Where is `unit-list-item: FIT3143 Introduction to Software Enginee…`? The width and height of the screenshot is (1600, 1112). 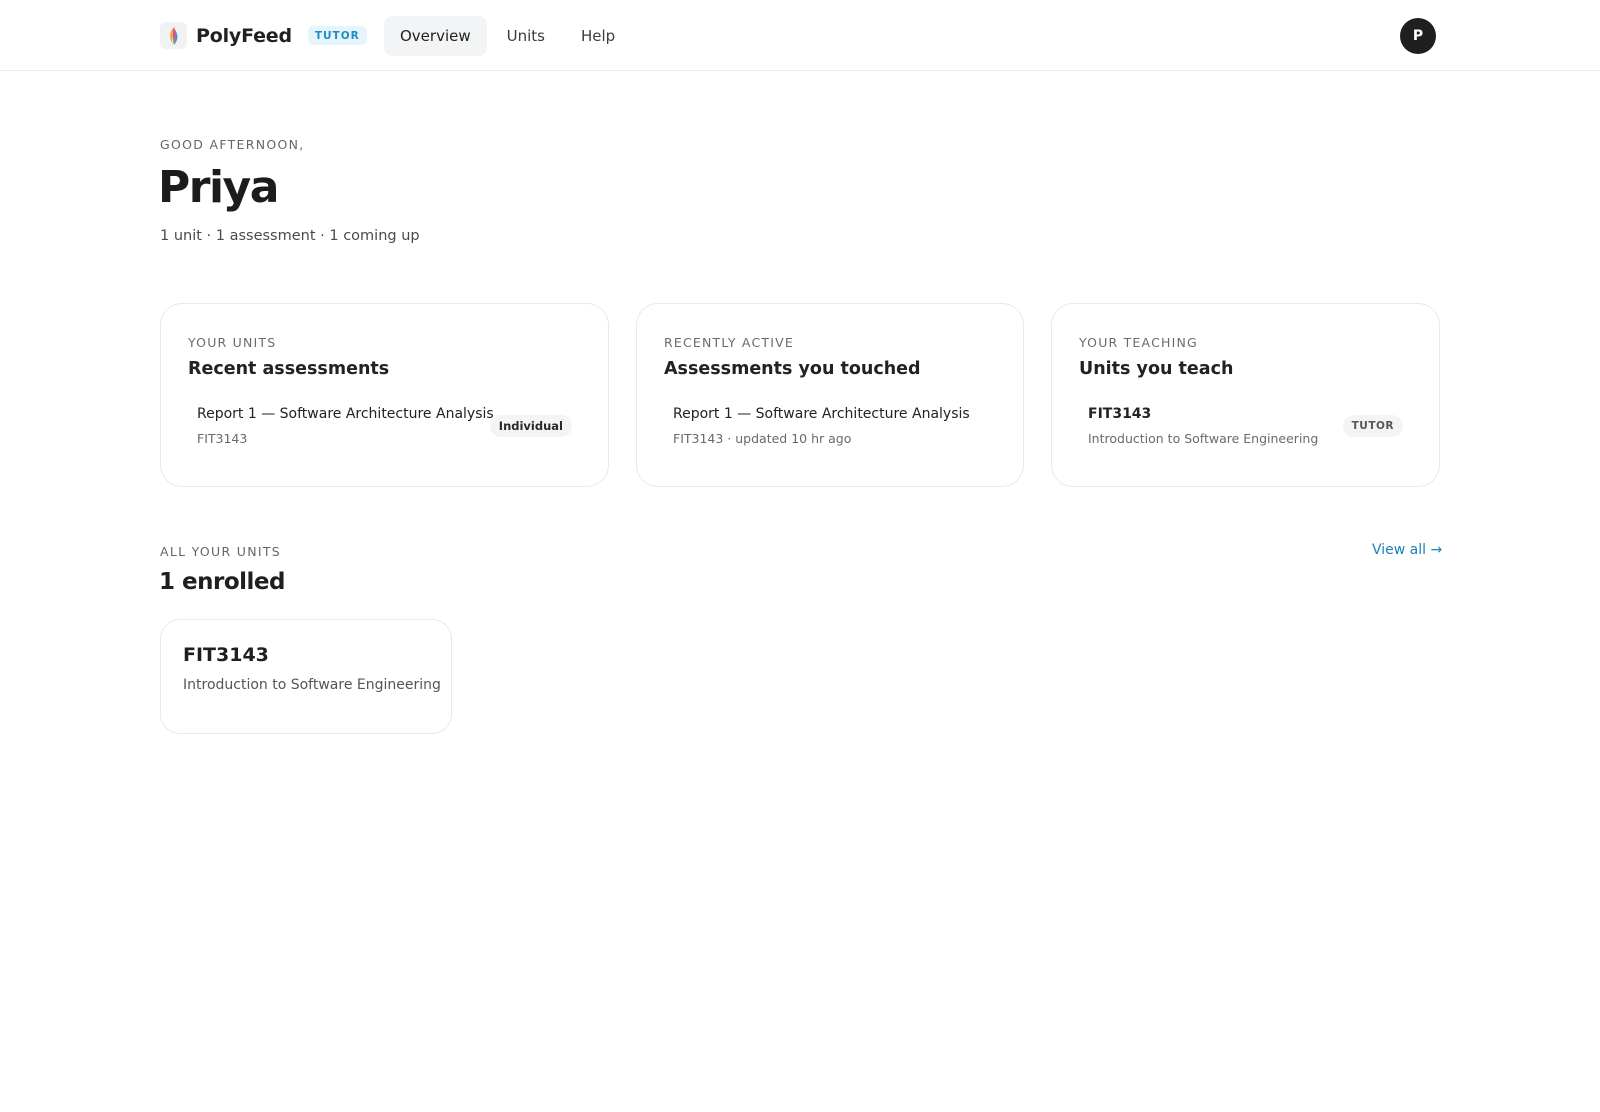
unit-list-item: FIT3143 Introduction to Software Enginee… is located at coordinates (1245, 426).